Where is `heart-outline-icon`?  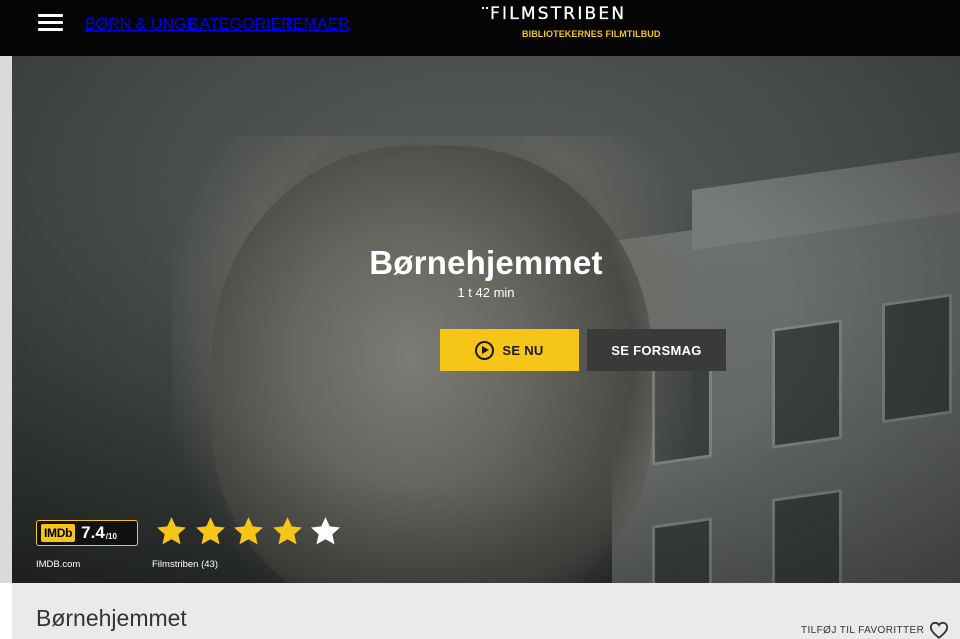 heart-outline-icon is located at coordinates (939, 630).